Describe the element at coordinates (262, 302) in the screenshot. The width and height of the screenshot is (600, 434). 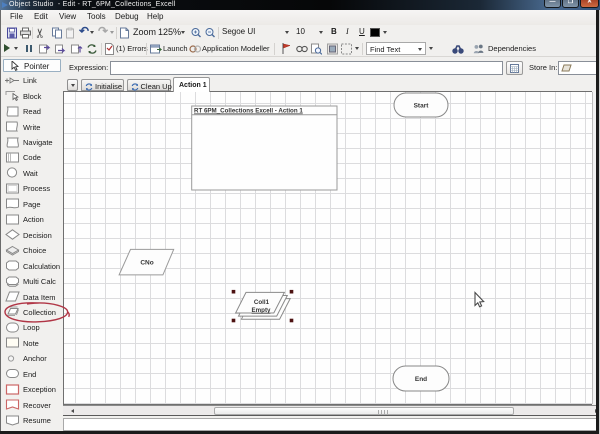
I see `svg-text: Coll1` at that location.